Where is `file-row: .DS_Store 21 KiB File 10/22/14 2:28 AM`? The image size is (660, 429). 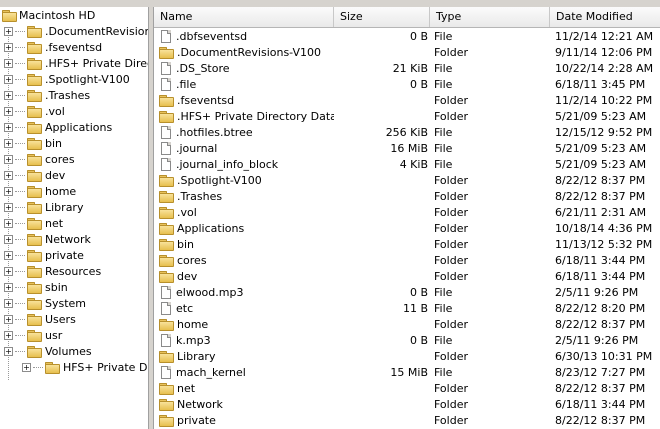
file-row: .DS_Store 21 KiB File 10/22/14 2:28 AM is located at coordinates (407, 68).